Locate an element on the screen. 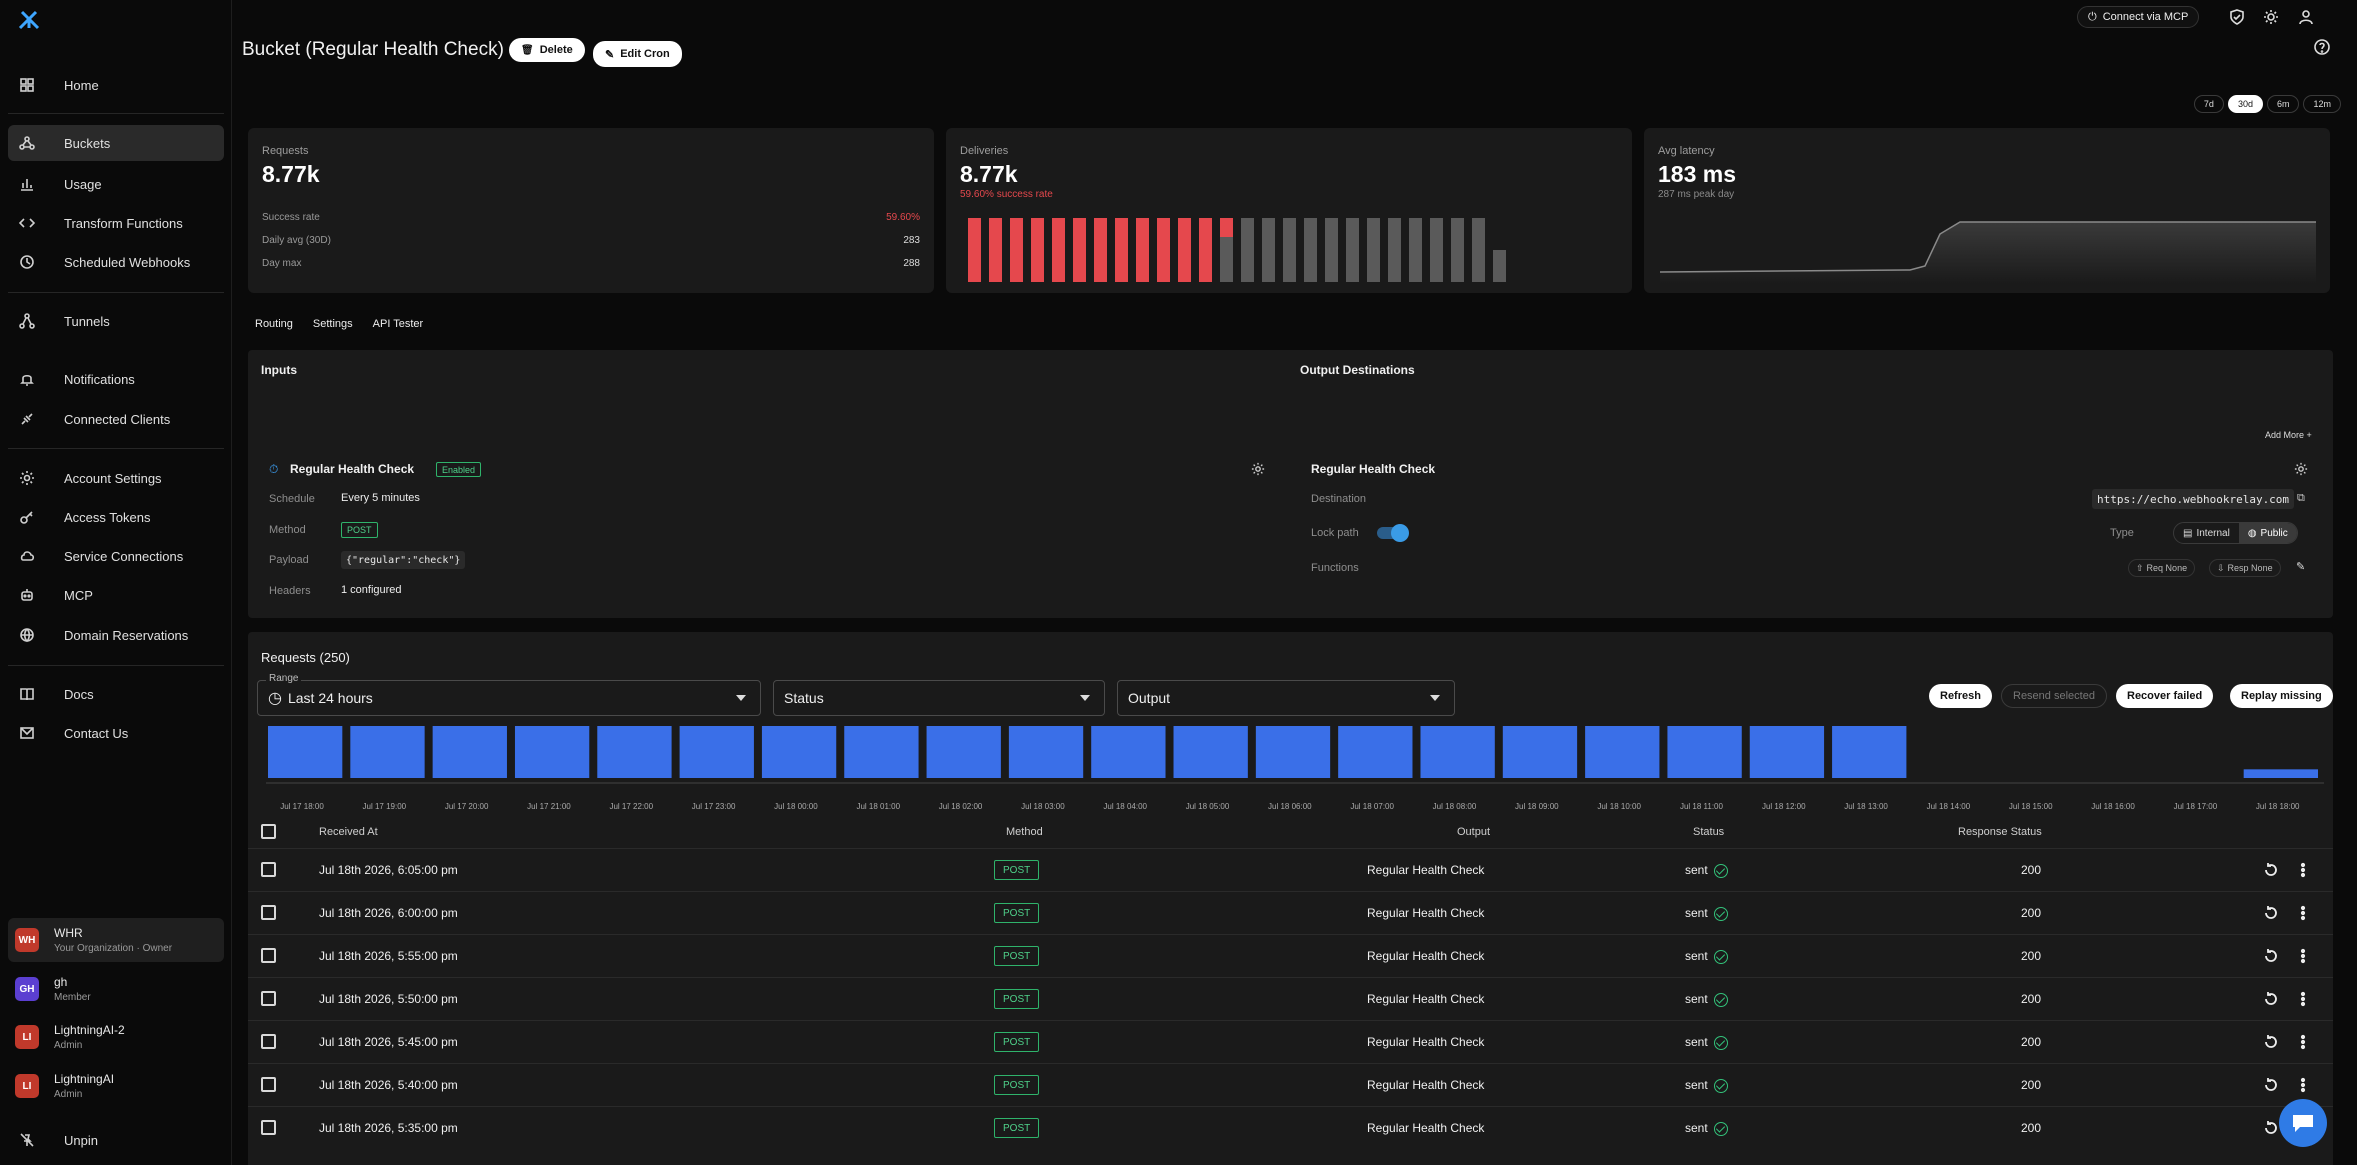 The width and height of the screenshot is (2357, 1165). user-icon is located at coordinates (2306, 17).